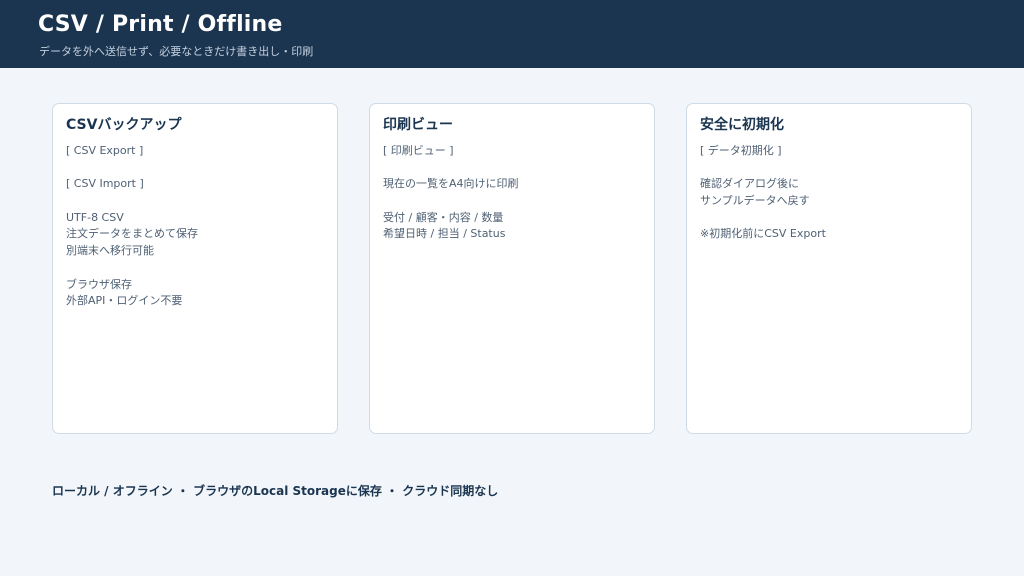  What do you see at coordinates (451, 184) in the screenshot?
I see `card-text: 現在の一覧をA4向けに印刷` at bounding box center [451, 184].